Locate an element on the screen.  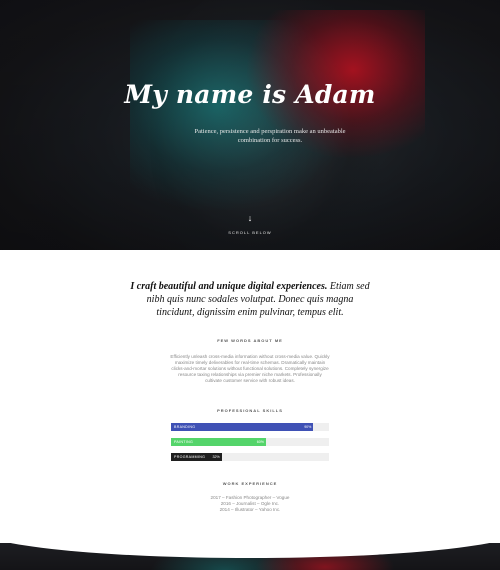
skills-list: BRANDING 90% PAINTING 60% PROGRAMMING 32% is located at coordinates (250, 445).